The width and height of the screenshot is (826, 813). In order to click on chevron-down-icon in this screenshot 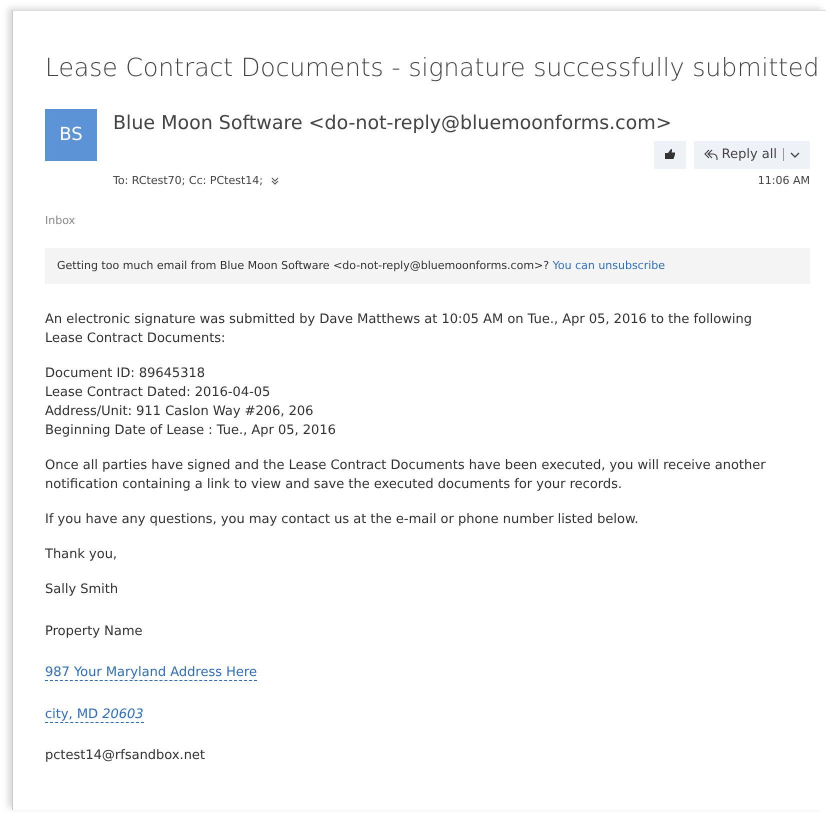, I will do `click(795, 155)`.